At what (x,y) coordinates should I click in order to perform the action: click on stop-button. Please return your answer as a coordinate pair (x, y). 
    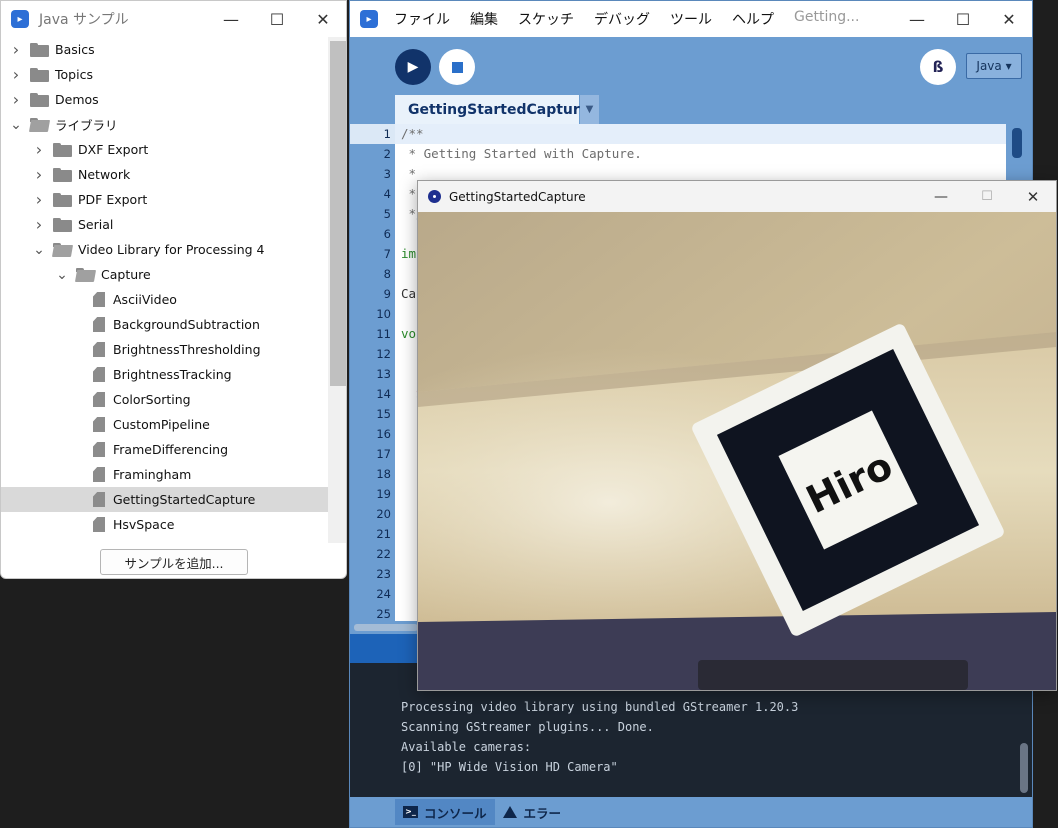
    Looking at the image, I should click on (457, 67).